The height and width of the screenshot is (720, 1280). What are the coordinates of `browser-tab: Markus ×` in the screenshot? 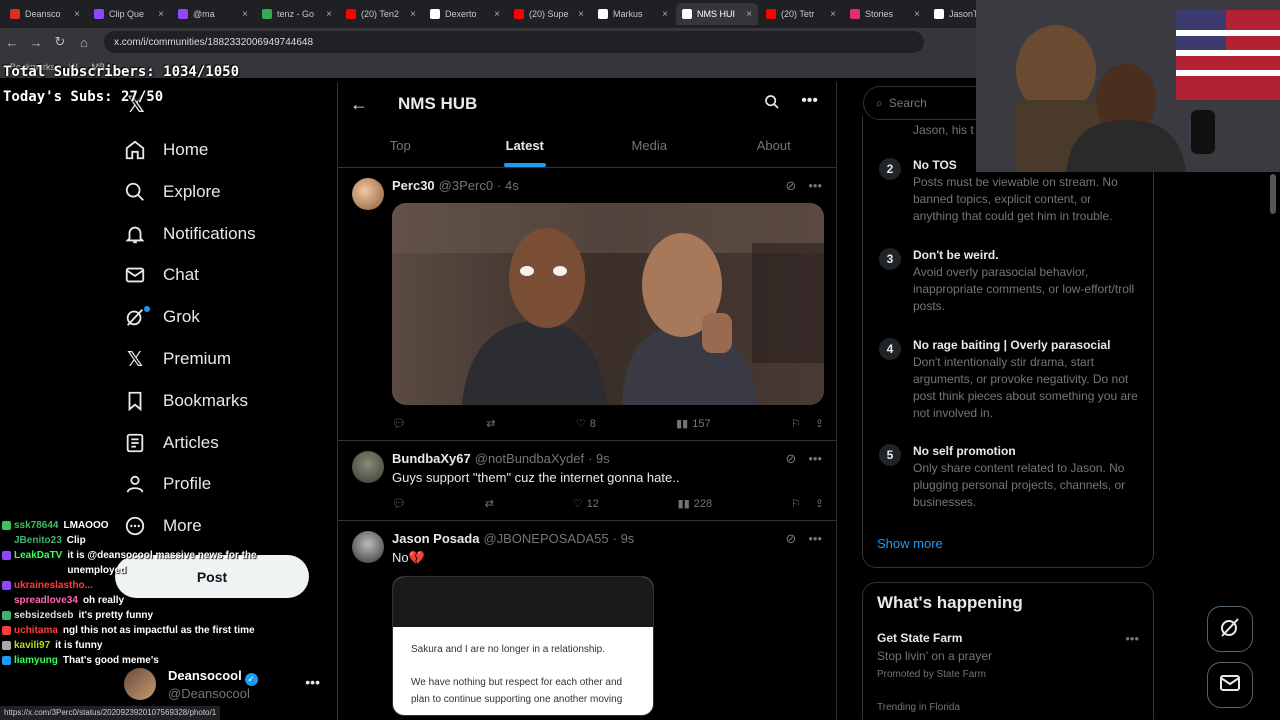 It's located at (633, 14).